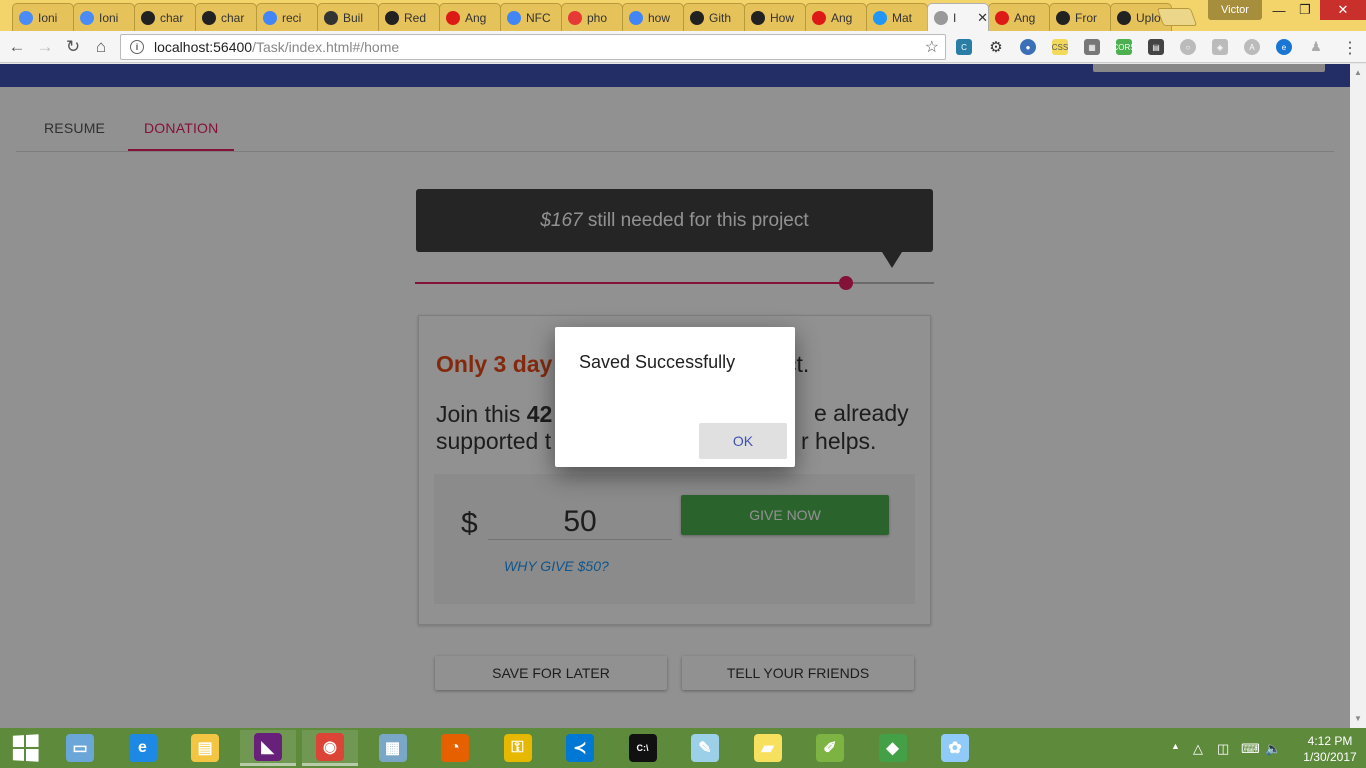  What do you see at coordinates (45, 47) in the screenshot?
I see `forward-icon: →` at bounding box center [45, 47].